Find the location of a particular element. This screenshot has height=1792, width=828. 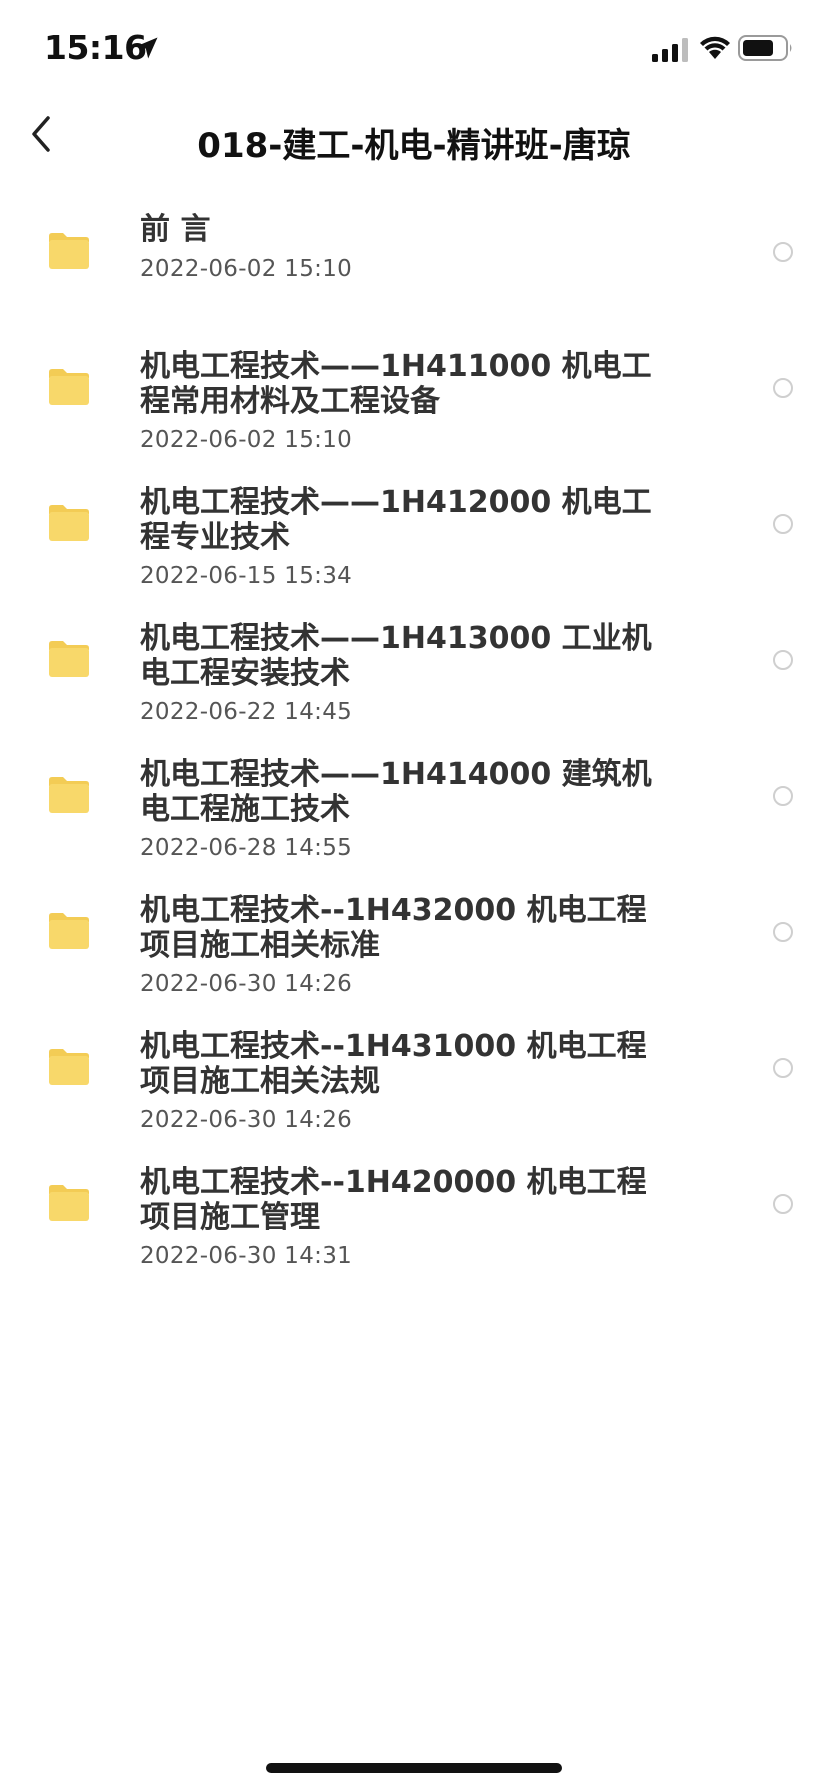

cellular-signal-icon is located at coordinates (670, 50).